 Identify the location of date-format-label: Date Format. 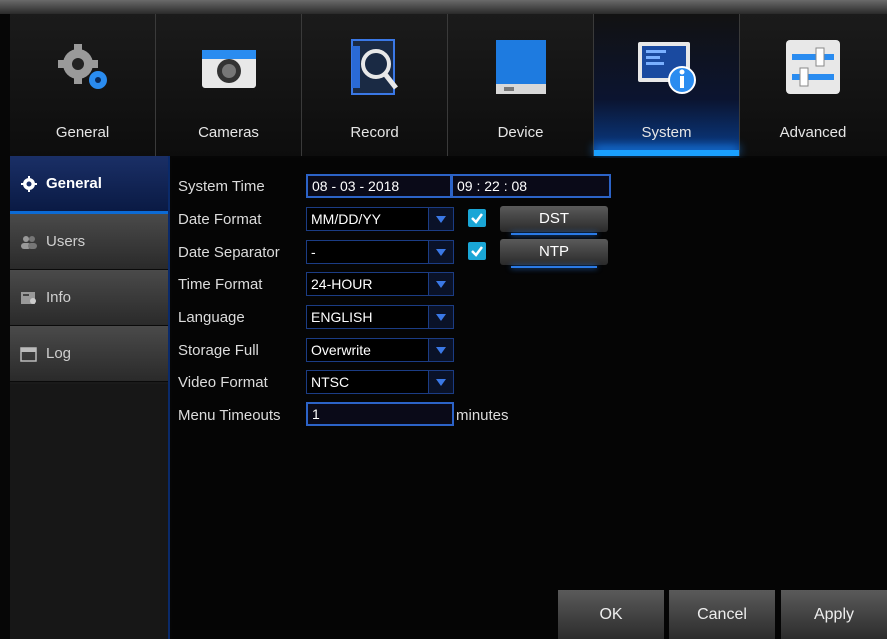
(220, 219).